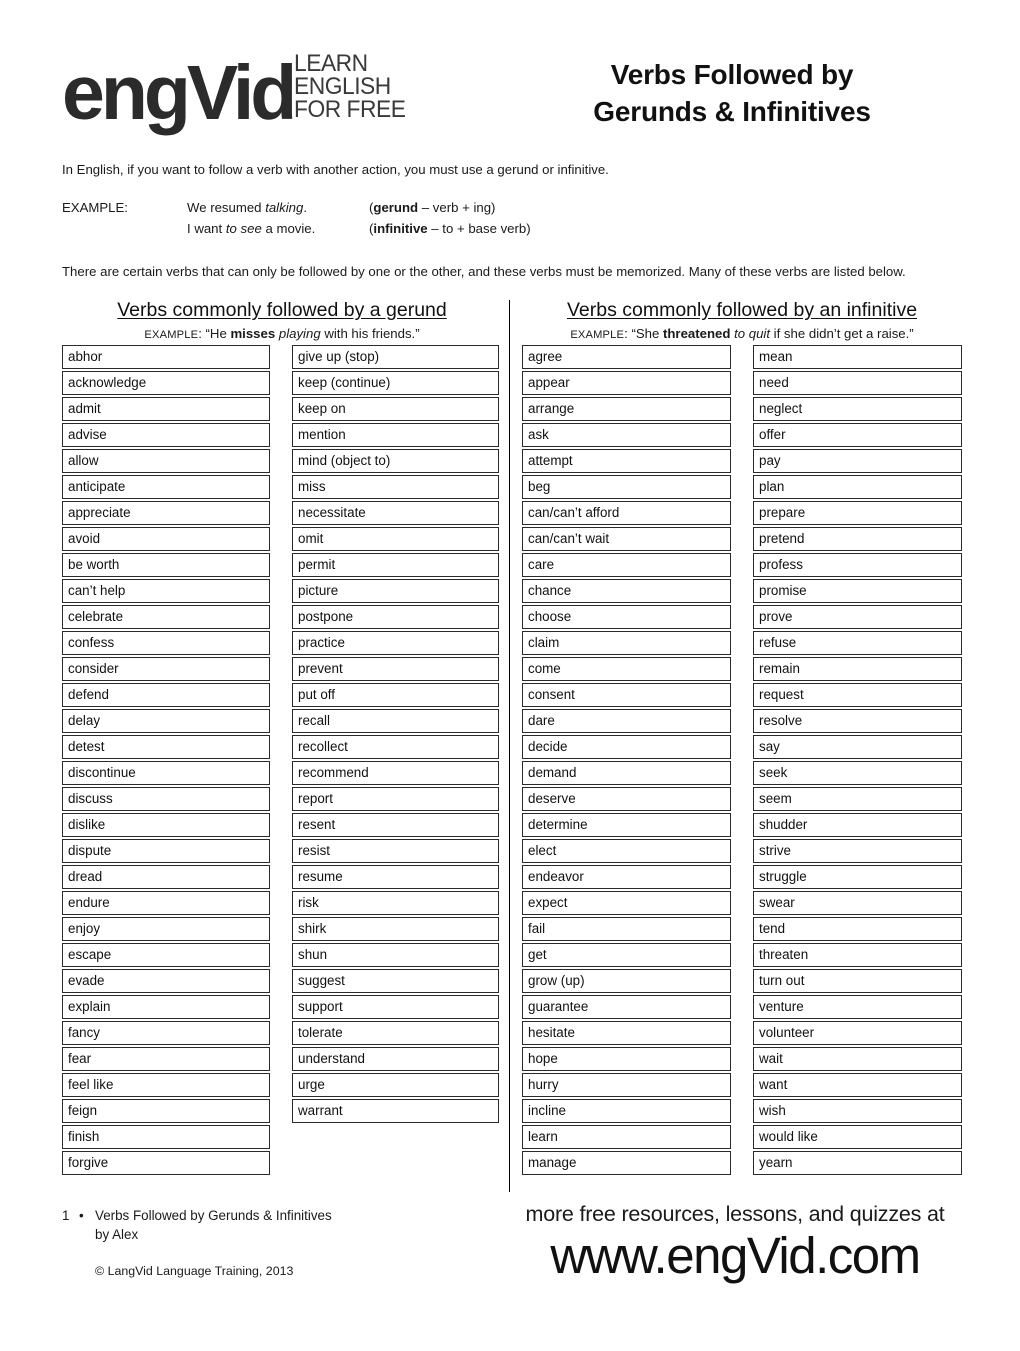 This screenshot has width=1020, height=1351. I want to click on verb-cell: struggle, so click(857, 877).